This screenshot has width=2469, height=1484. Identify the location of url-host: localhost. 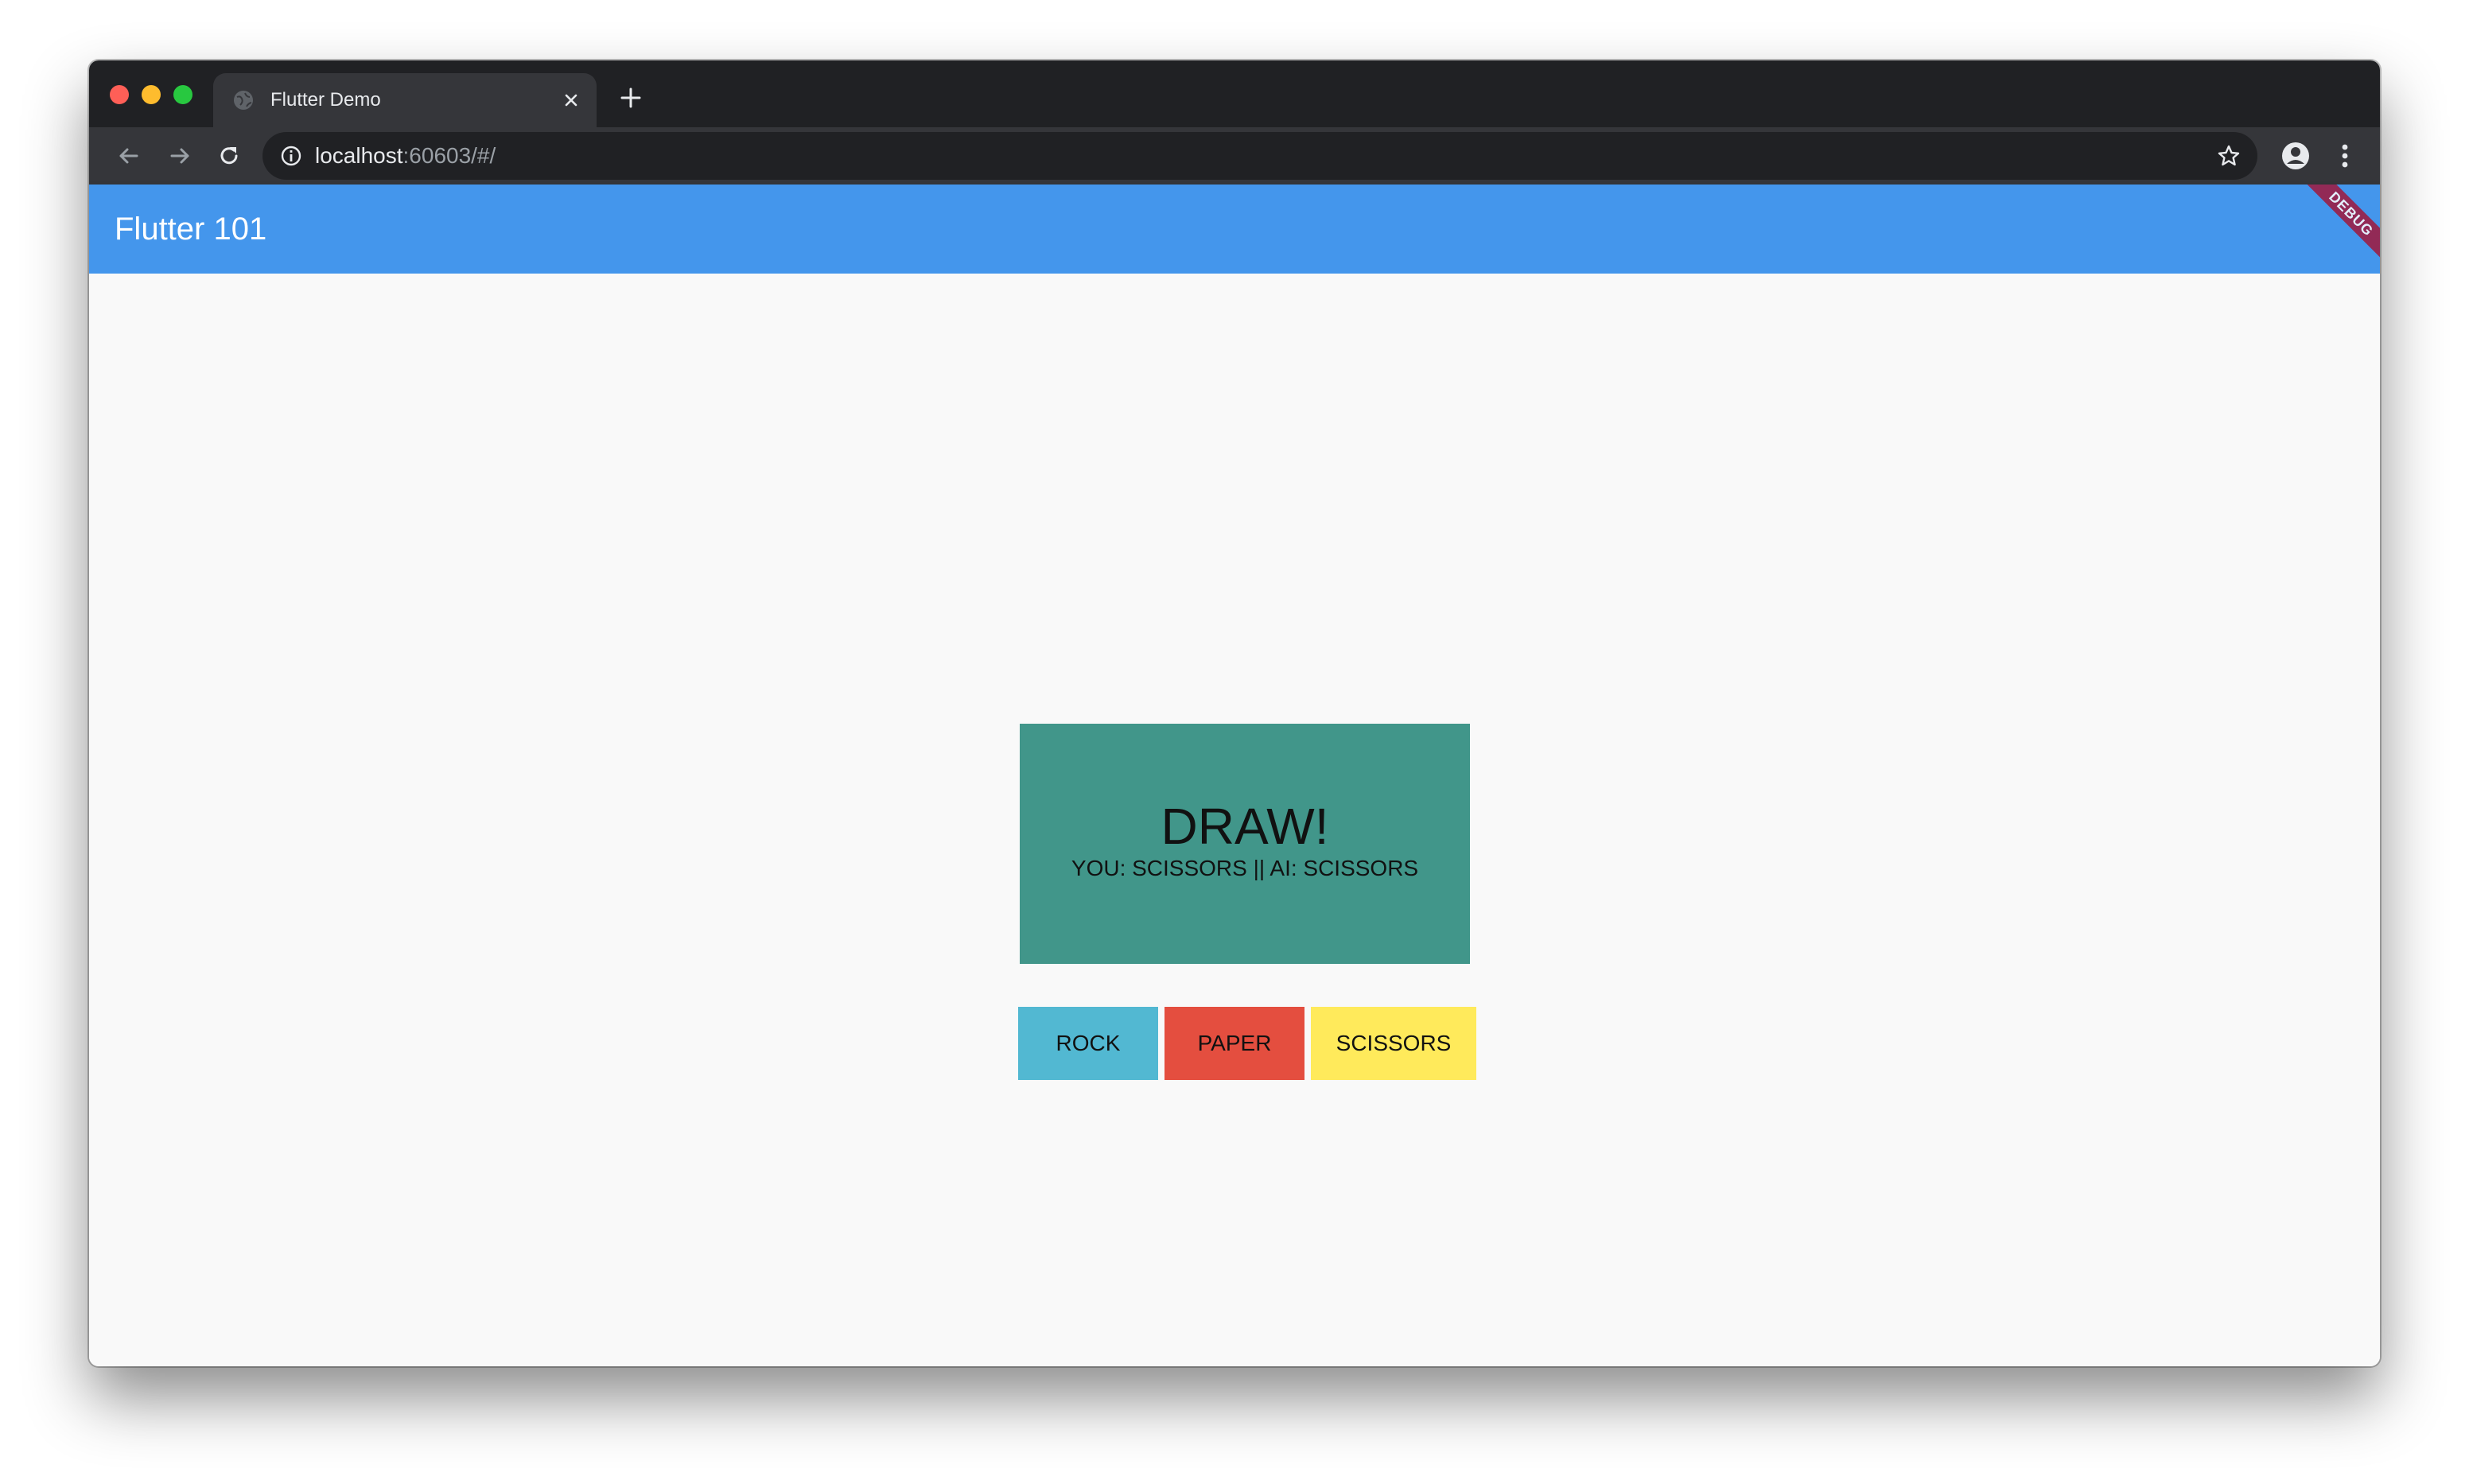
(359, 155).